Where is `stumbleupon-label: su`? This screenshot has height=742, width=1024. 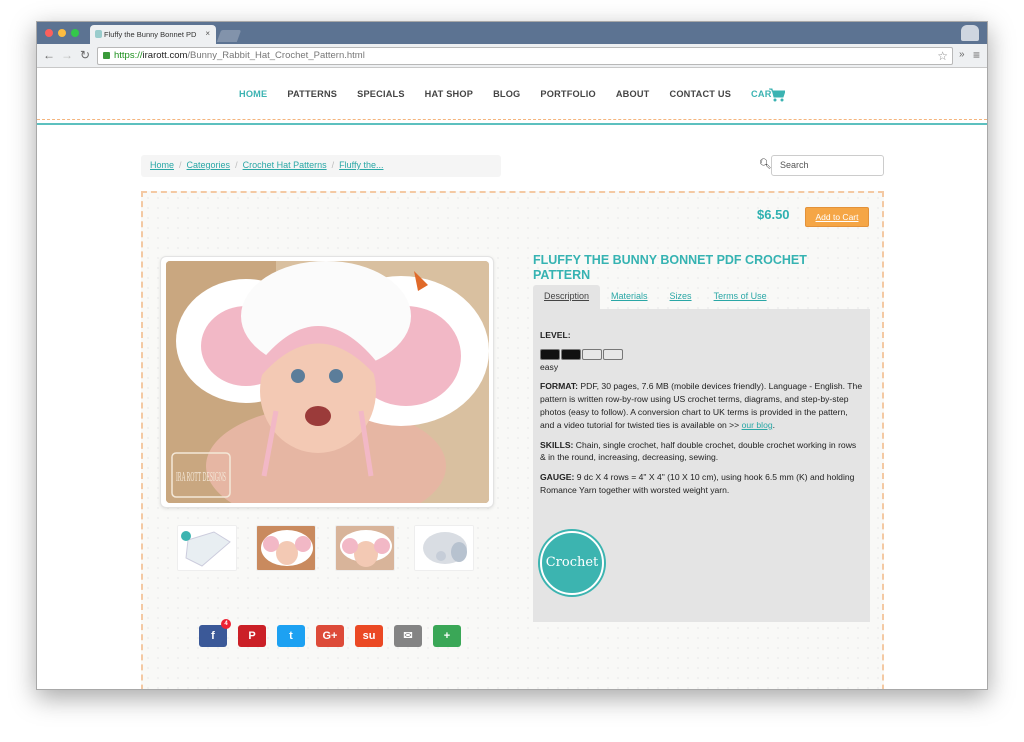 stumbleupon-label: su is located at coordinates (369, 636).